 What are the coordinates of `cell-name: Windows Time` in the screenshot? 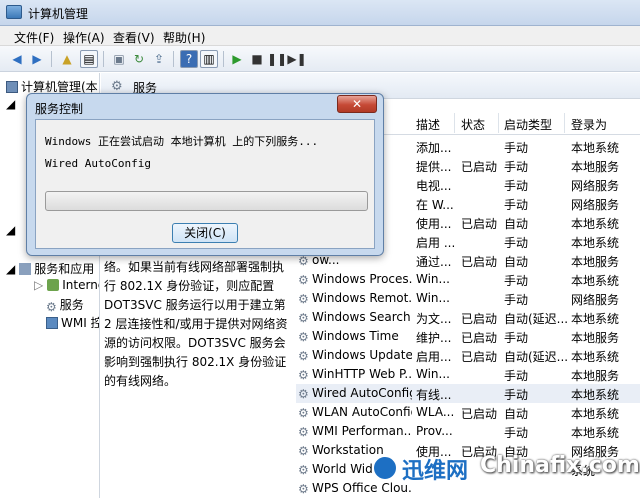 It's located at (355, 336).